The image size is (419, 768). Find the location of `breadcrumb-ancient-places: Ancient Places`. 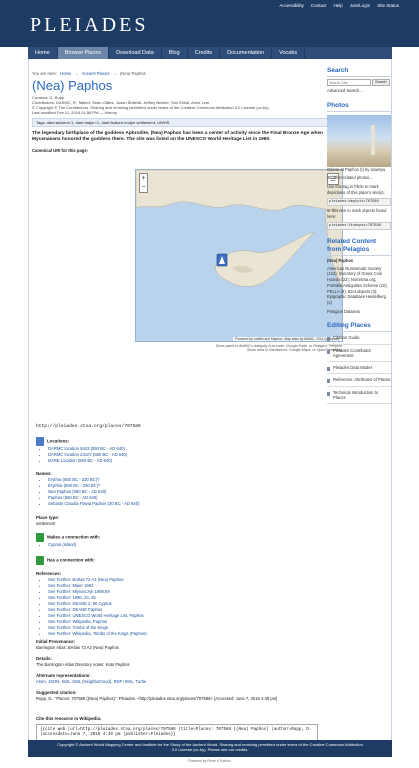

breadcrumb-ancient-places: Ancient Places is located at coordinates (96, 73).